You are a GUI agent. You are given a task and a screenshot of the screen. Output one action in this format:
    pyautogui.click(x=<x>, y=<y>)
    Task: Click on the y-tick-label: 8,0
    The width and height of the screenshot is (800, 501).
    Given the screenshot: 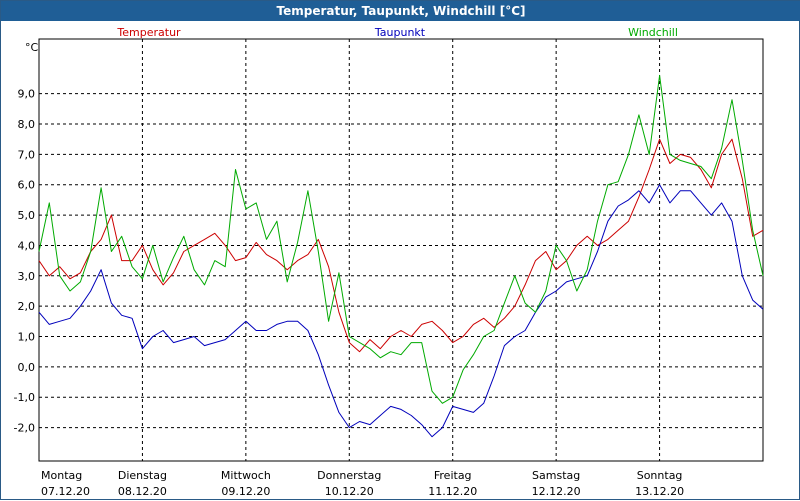 What is the action you would take?
    pyautogui.click(x=27, y=124)
    